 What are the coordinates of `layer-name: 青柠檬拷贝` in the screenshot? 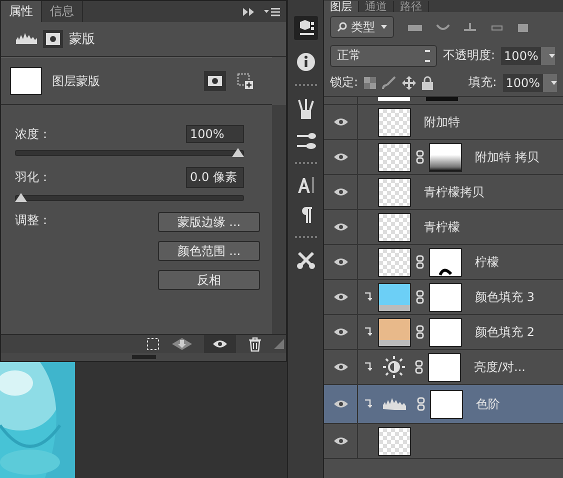 It's located at (454, 192).